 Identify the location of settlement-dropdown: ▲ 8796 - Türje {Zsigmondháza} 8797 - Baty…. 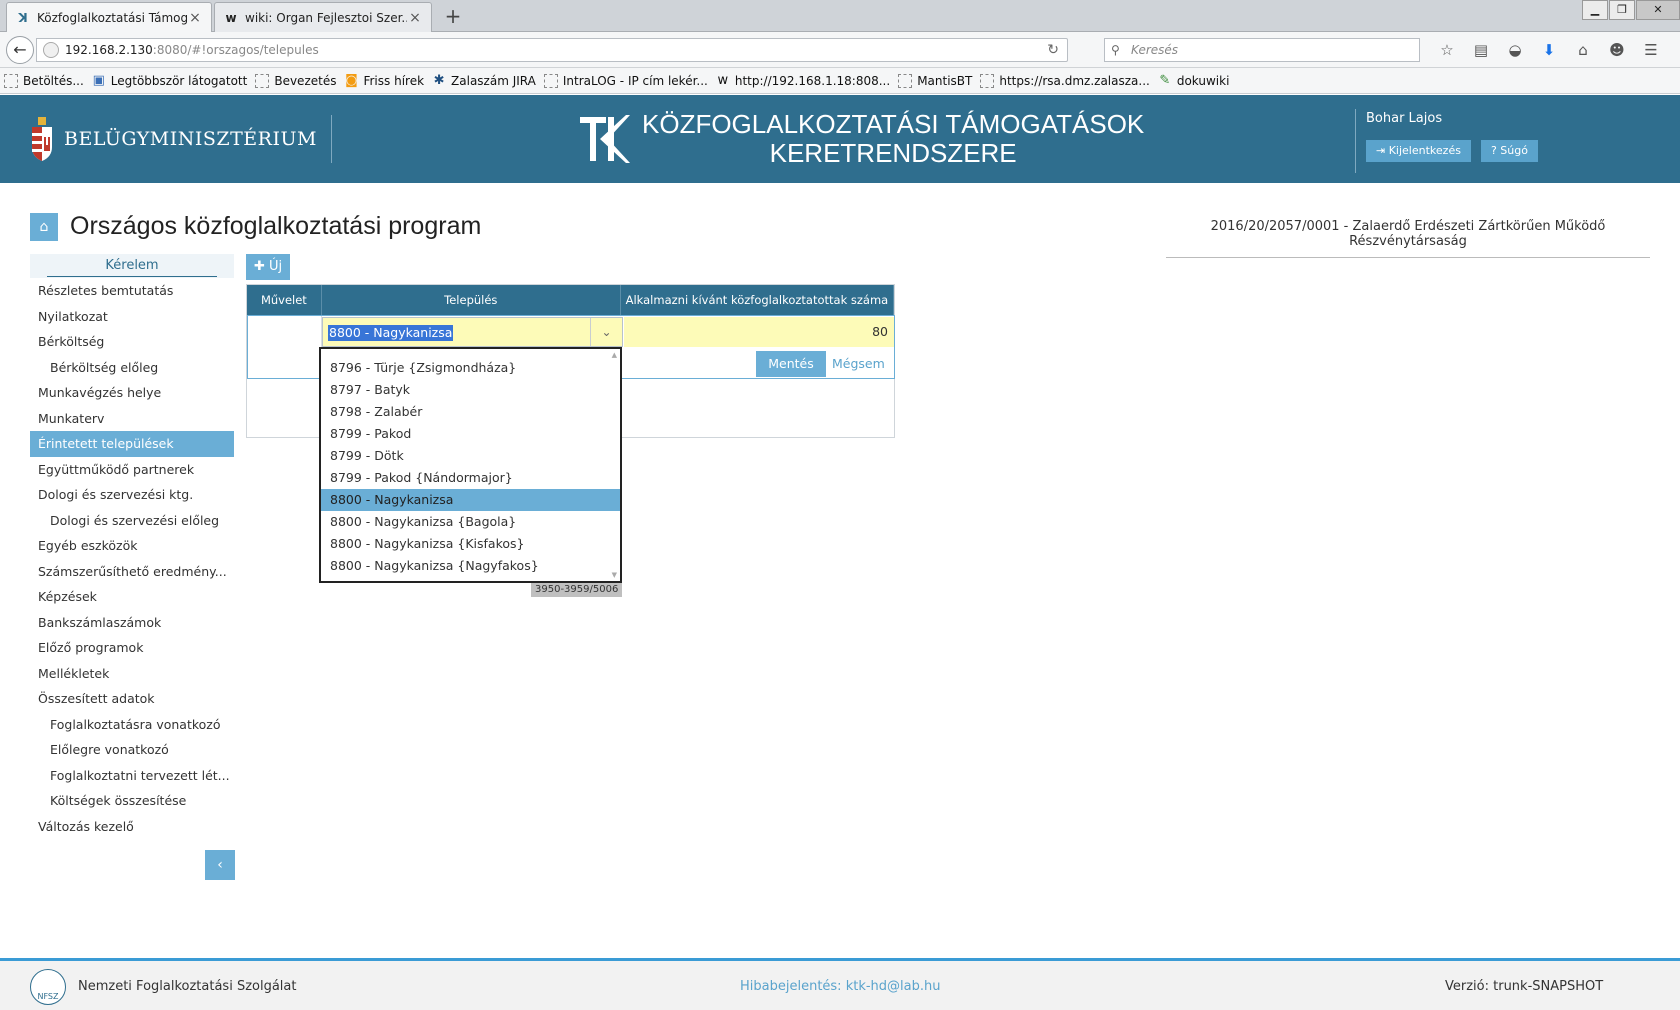
(470, 465).